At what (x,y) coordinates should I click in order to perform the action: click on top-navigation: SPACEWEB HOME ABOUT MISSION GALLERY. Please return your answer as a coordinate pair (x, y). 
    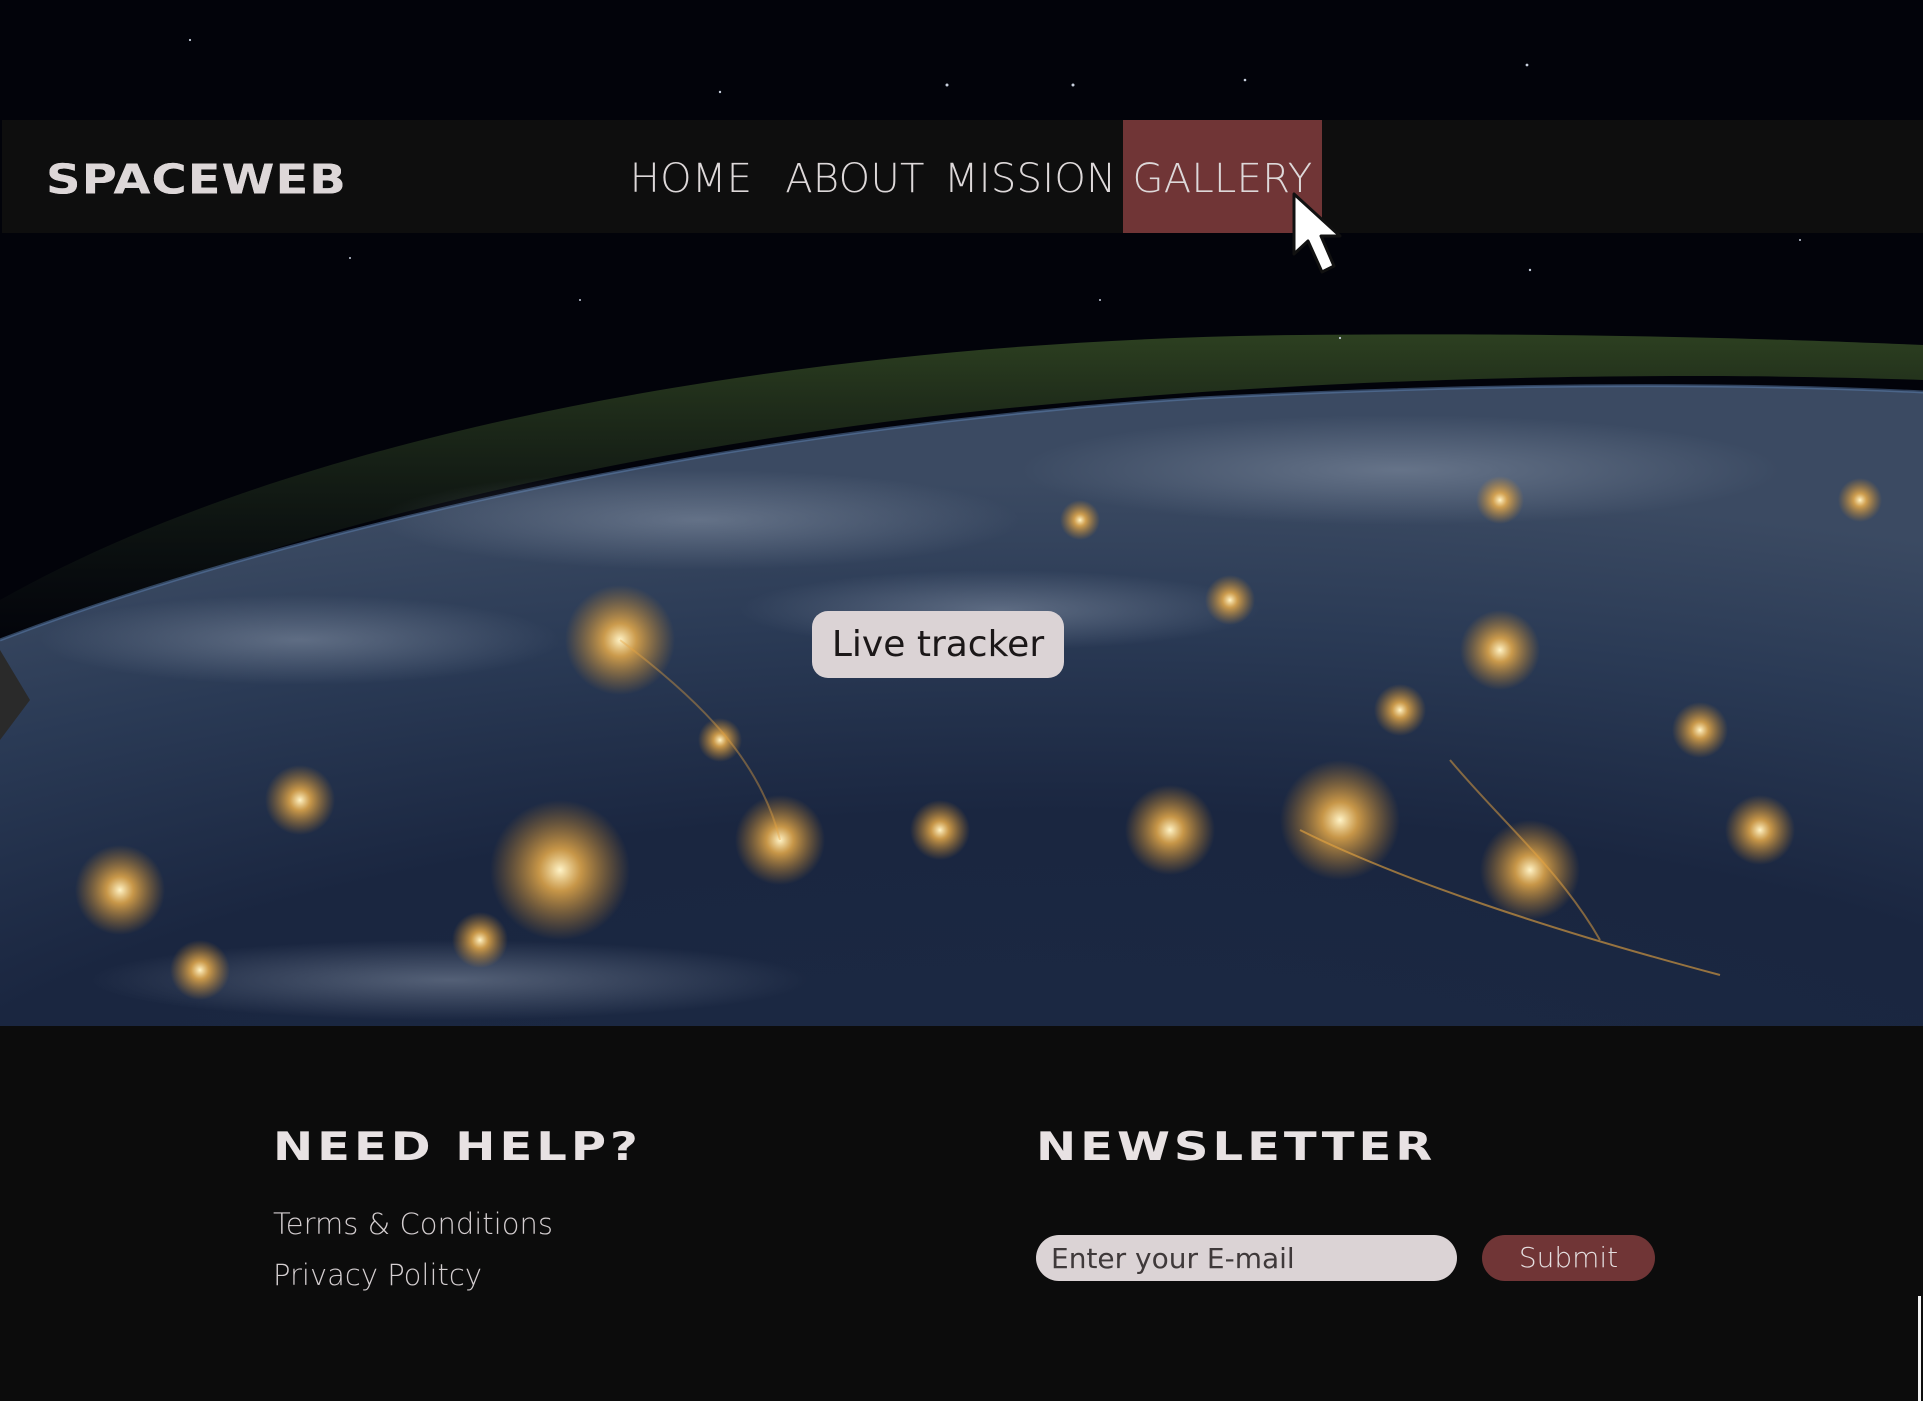
    Looking at the image, I should click on (962, 176).